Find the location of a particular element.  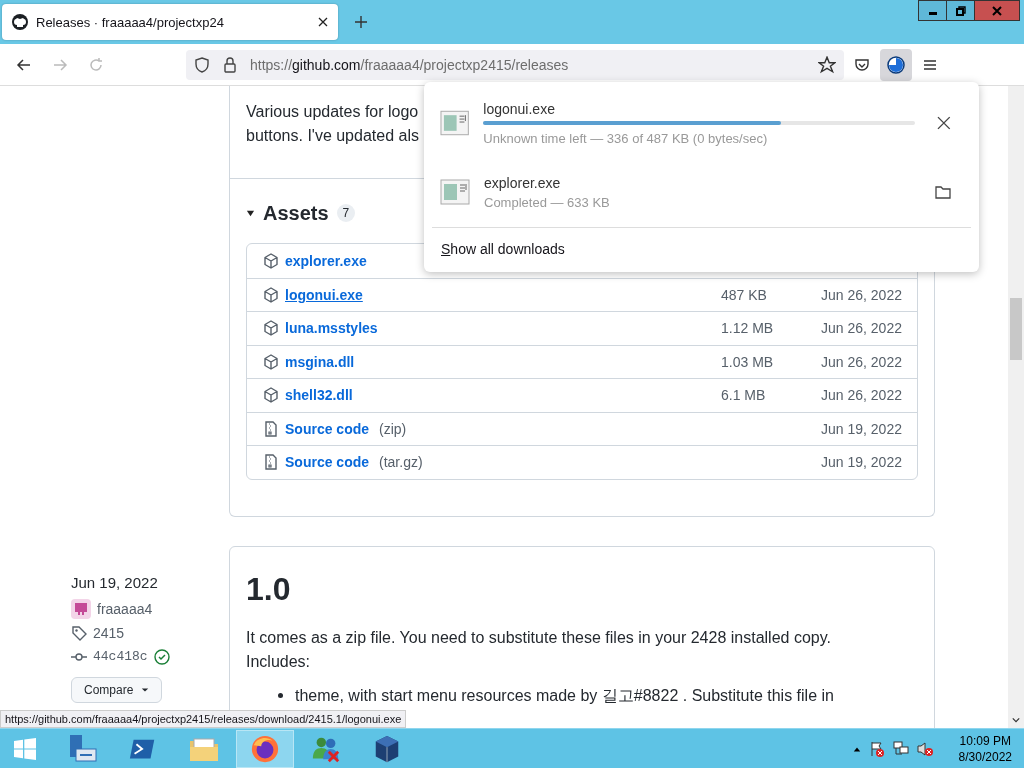

asset-link: luna.msstyles is located at coordinates (331, 328).